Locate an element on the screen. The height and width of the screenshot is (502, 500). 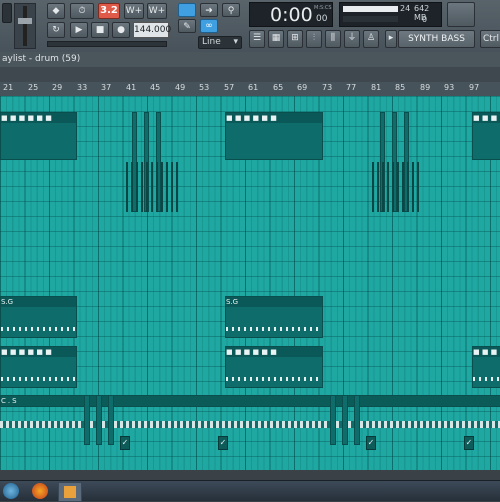
ruler-tick: 97 is located at coordinates (474, 87).